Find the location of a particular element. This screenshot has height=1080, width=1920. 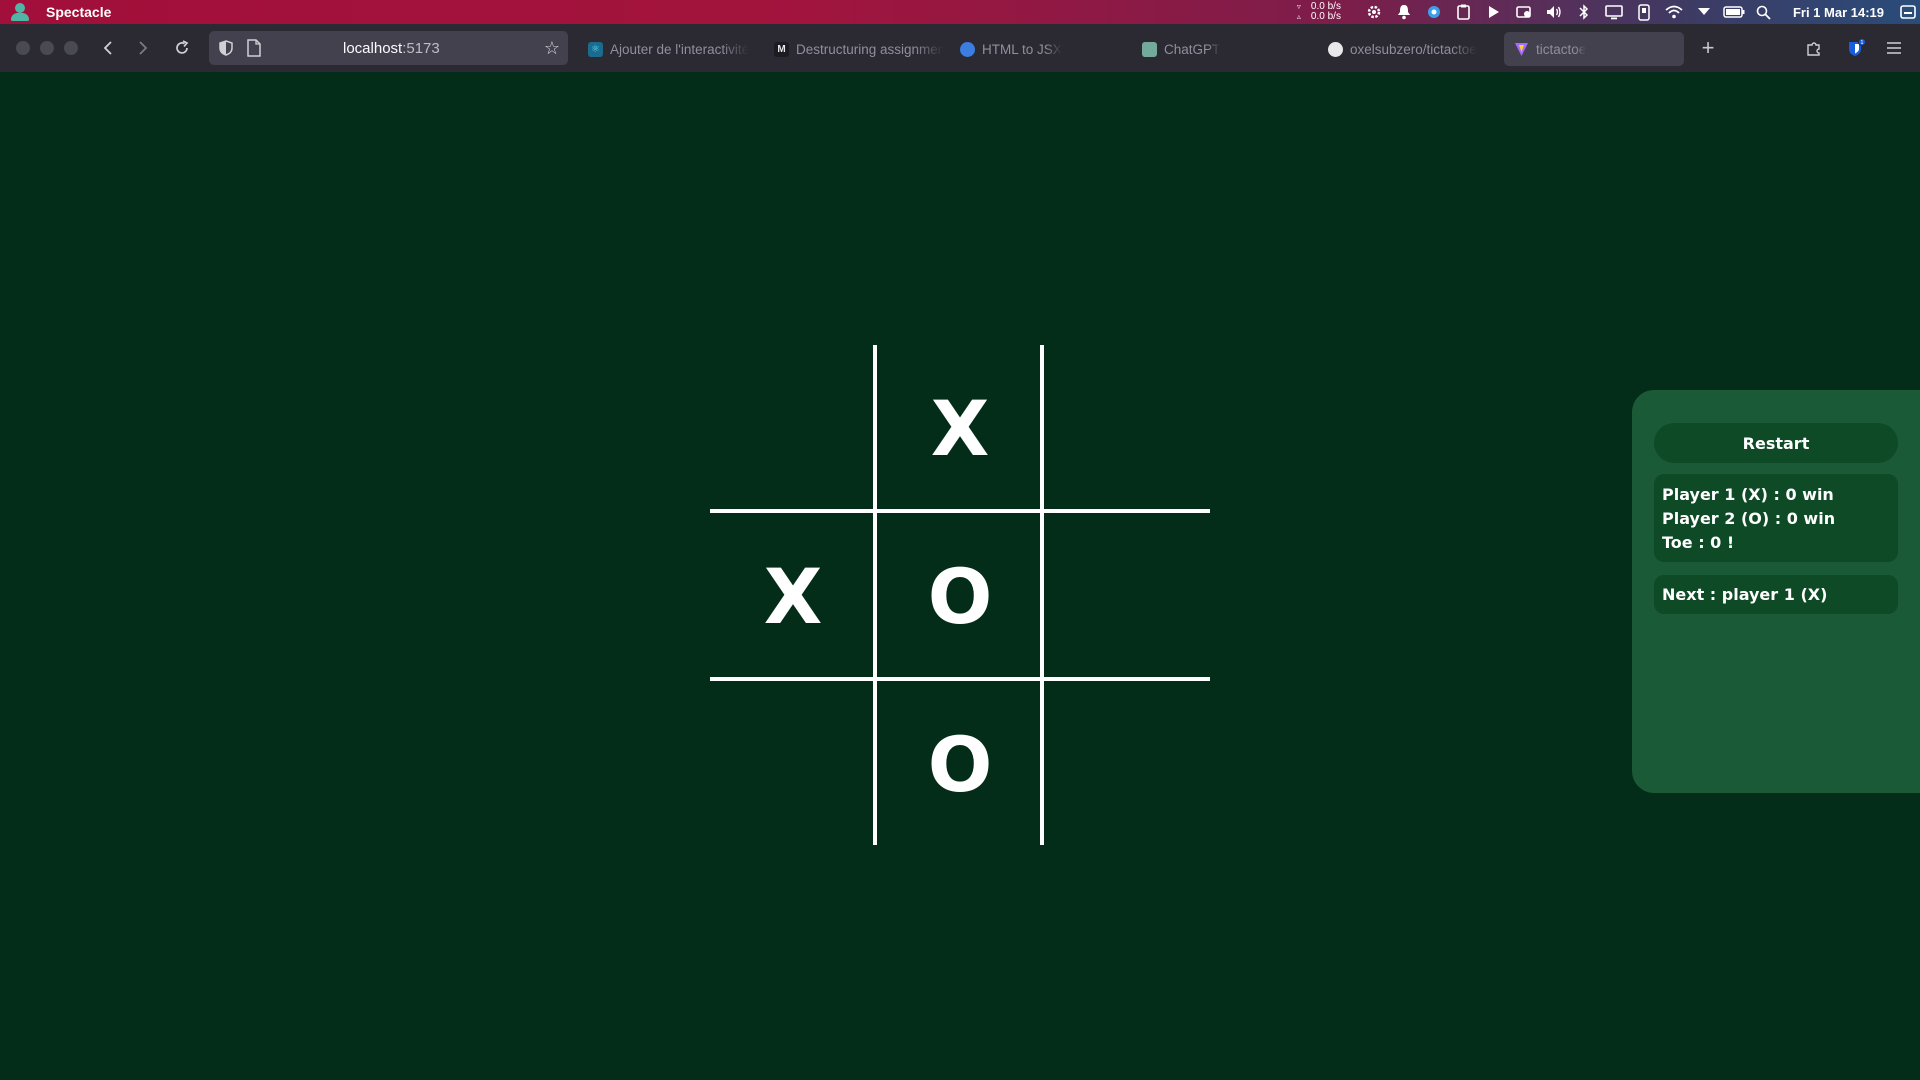

bitwarden-icon: 1 is located at coordinates (1857, 47).